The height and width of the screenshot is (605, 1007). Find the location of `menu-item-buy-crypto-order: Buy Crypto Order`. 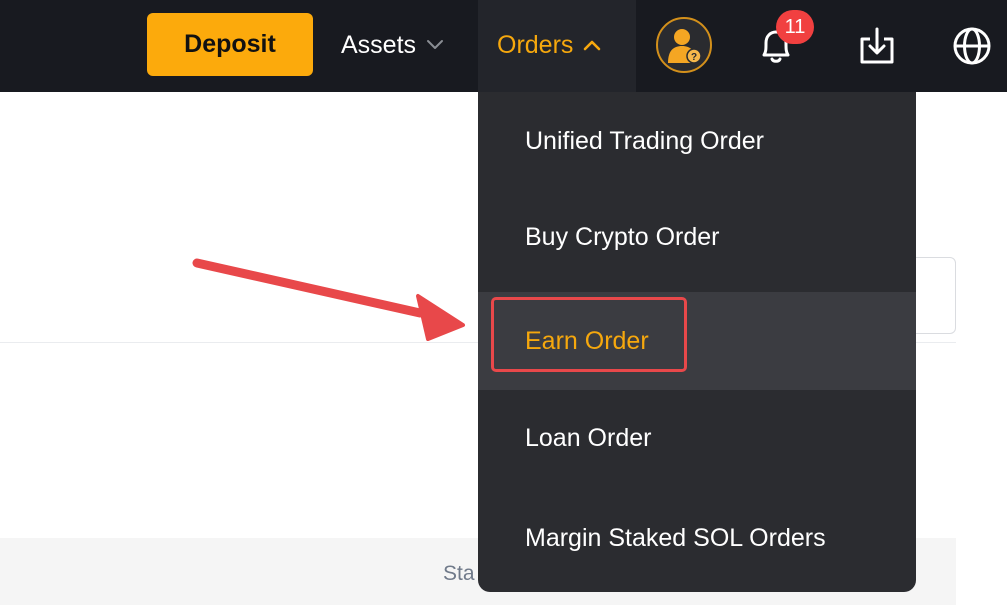

menu-item-buy-crypto-order: Buy Crypto Order is located at coordinates (697, 237).